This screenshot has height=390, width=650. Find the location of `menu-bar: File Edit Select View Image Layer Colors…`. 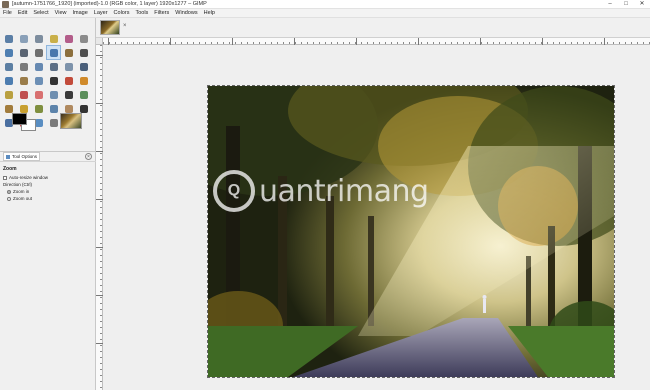

menu-bar: File Edit Select View Image Layer Colors… is located at coordinates (325, 13).